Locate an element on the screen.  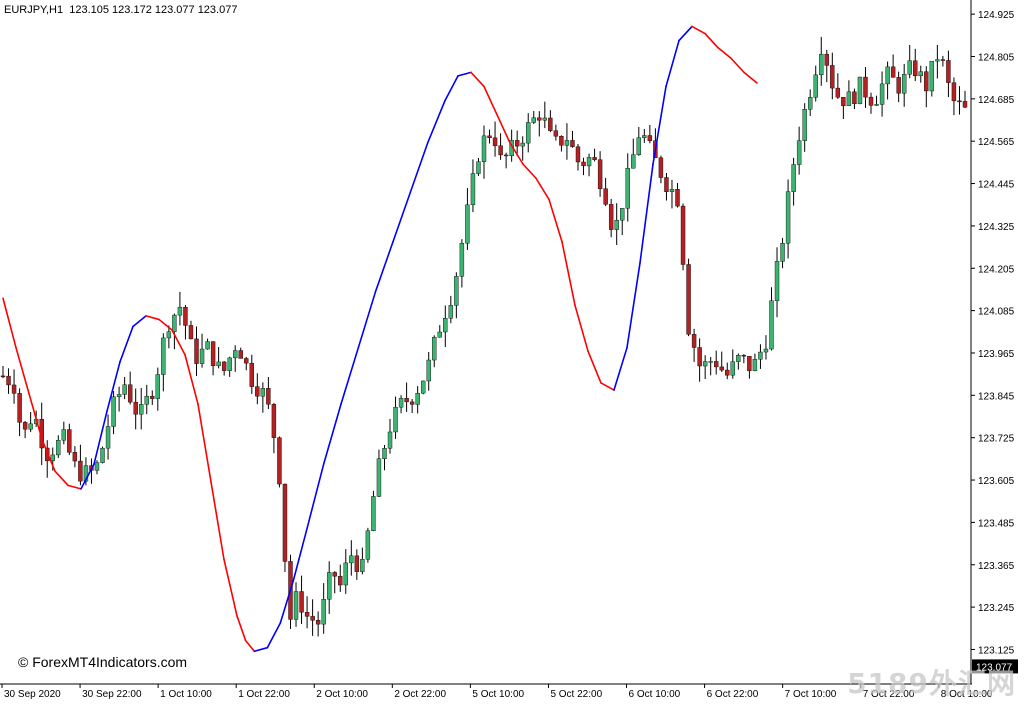
x-tick-label: 5 Oct 22:00 is located at coordinates (576, 694).